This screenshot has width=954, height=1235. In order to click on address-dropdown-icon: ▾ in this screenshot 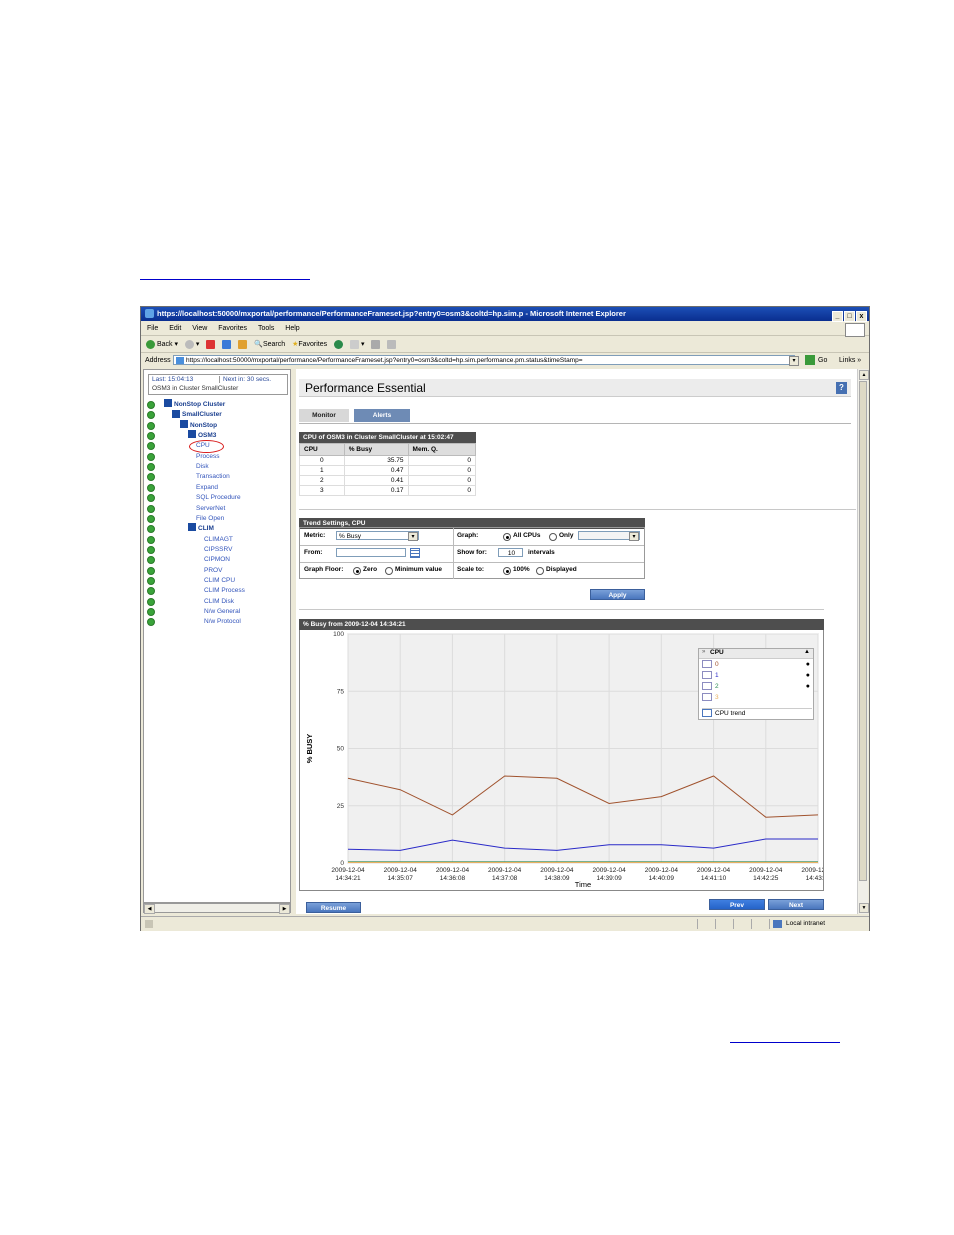, I will do `click(794, 361)`.